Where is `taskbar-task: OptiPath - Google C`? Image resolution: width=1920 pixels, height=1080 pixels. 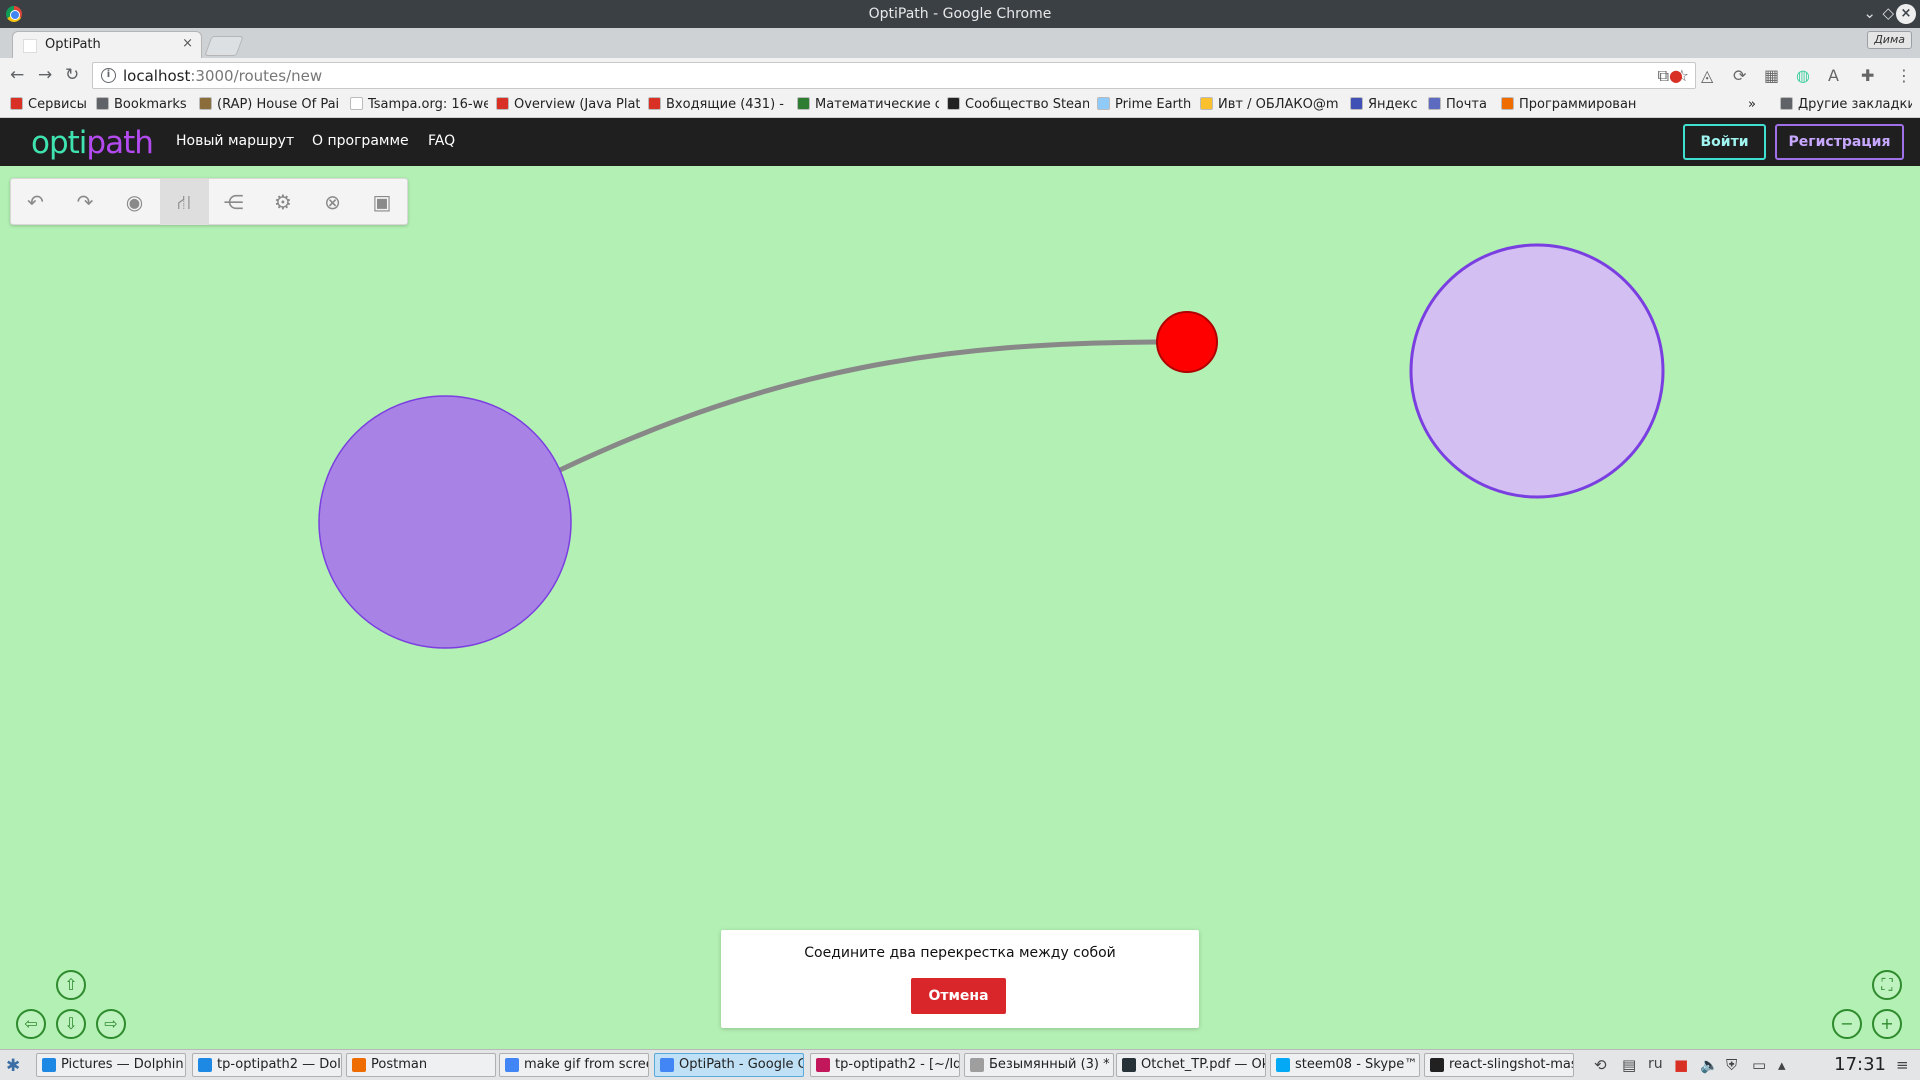
taskbar-task: OptiPath - Google C is located at coordinates (729, 1065).